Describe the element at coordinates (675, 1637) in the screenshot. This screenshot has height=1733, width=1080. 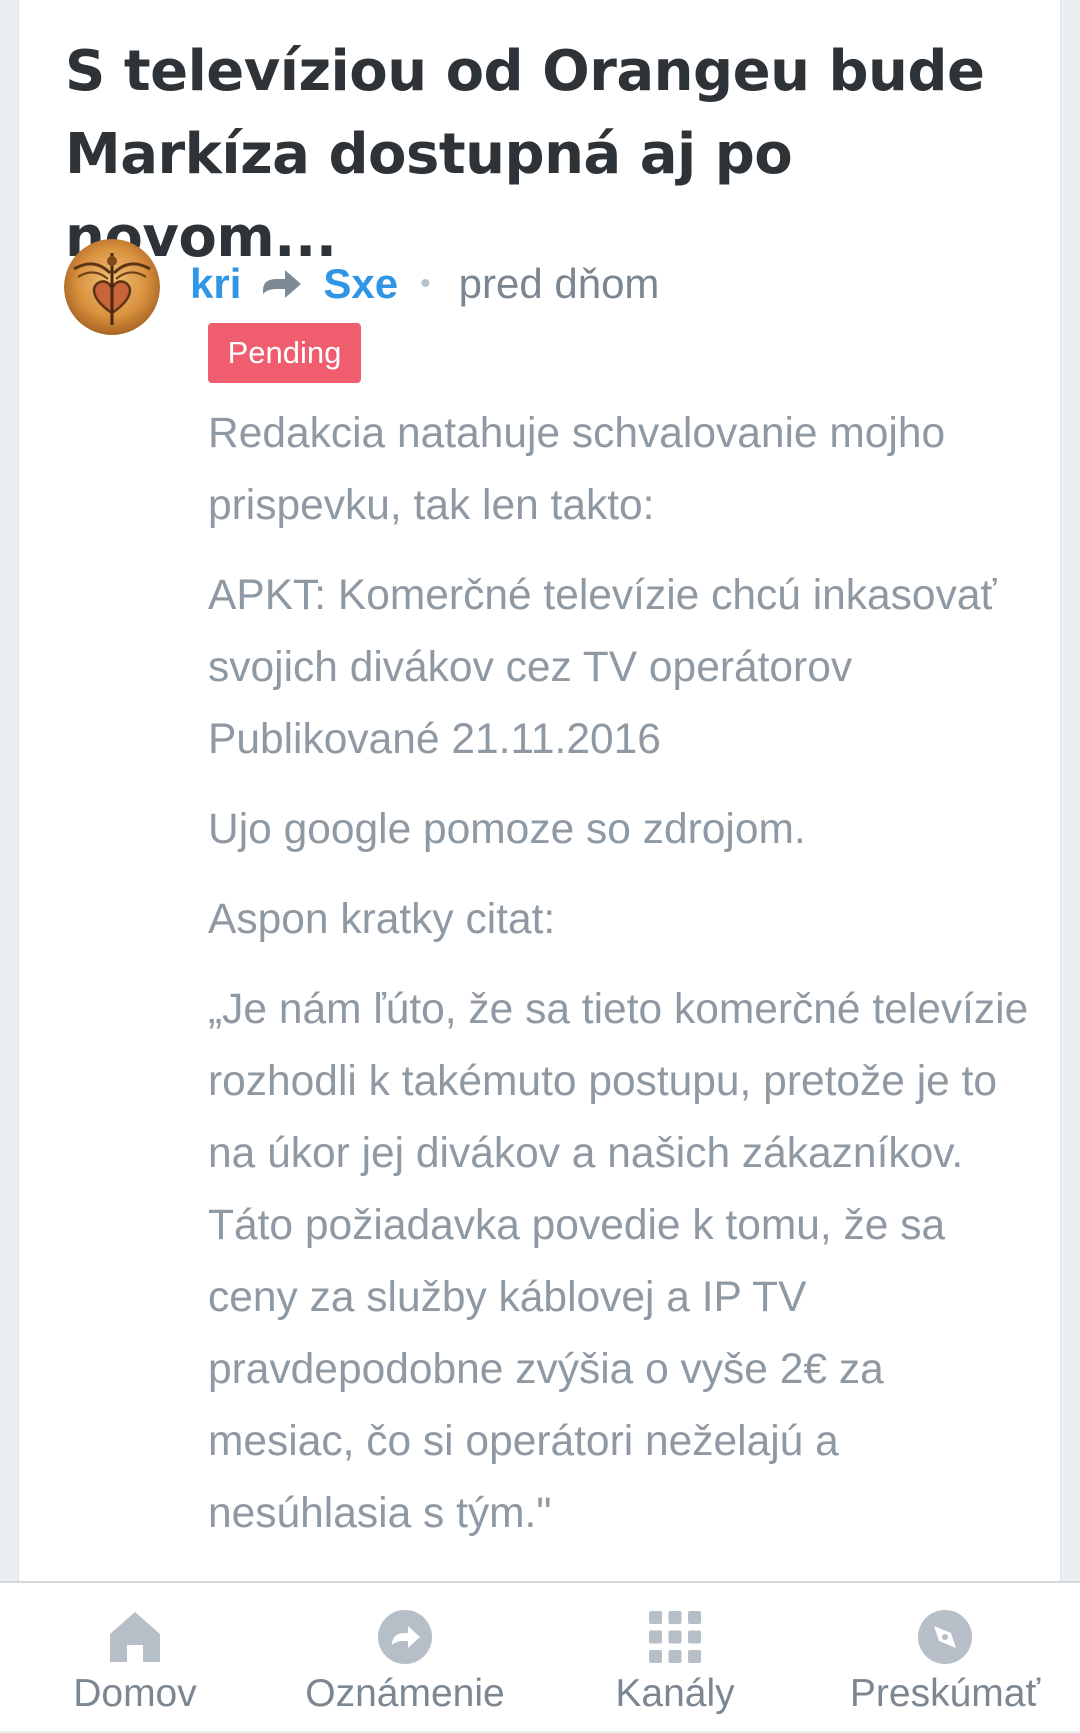
I see `grid-icon` at that location.